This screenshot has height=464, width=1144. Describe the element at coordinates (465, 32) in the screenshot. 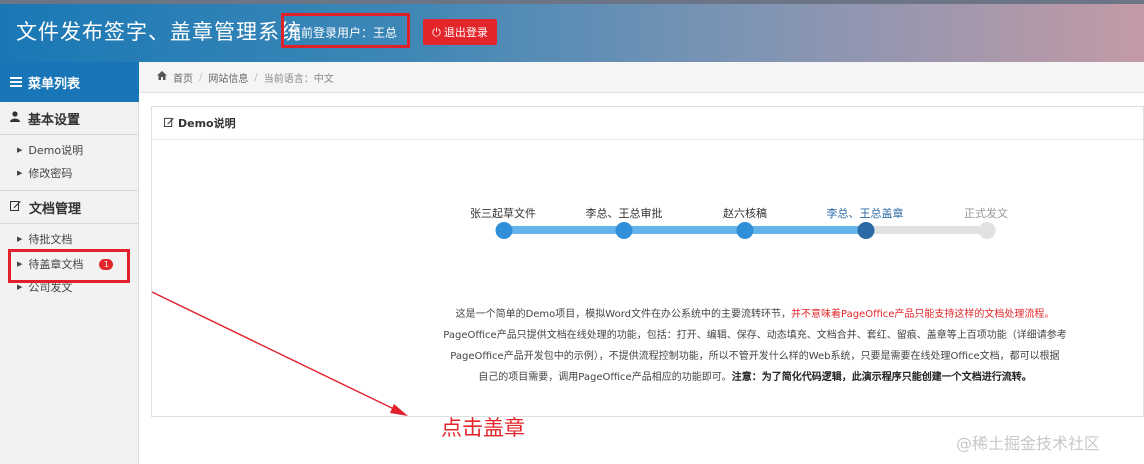

I see `logout-label: 退出登录` at that location.